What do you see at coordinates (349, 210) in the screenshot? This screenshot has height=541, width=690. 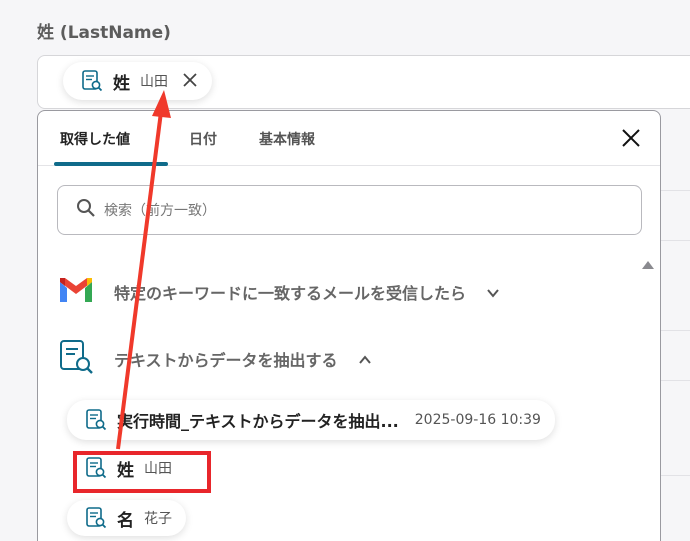 I see `search-input: 検索（前方一致）` at bounding box center [349, 210].